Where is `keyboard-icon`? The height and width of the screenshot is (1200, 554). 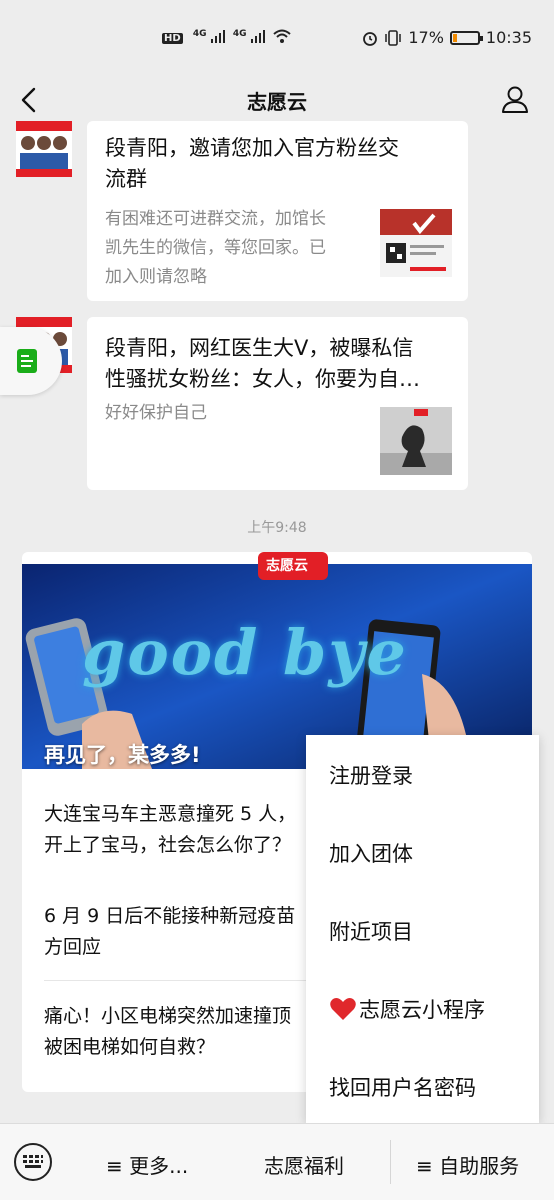 keyboard-icon is located at coordinates (33, 1162).